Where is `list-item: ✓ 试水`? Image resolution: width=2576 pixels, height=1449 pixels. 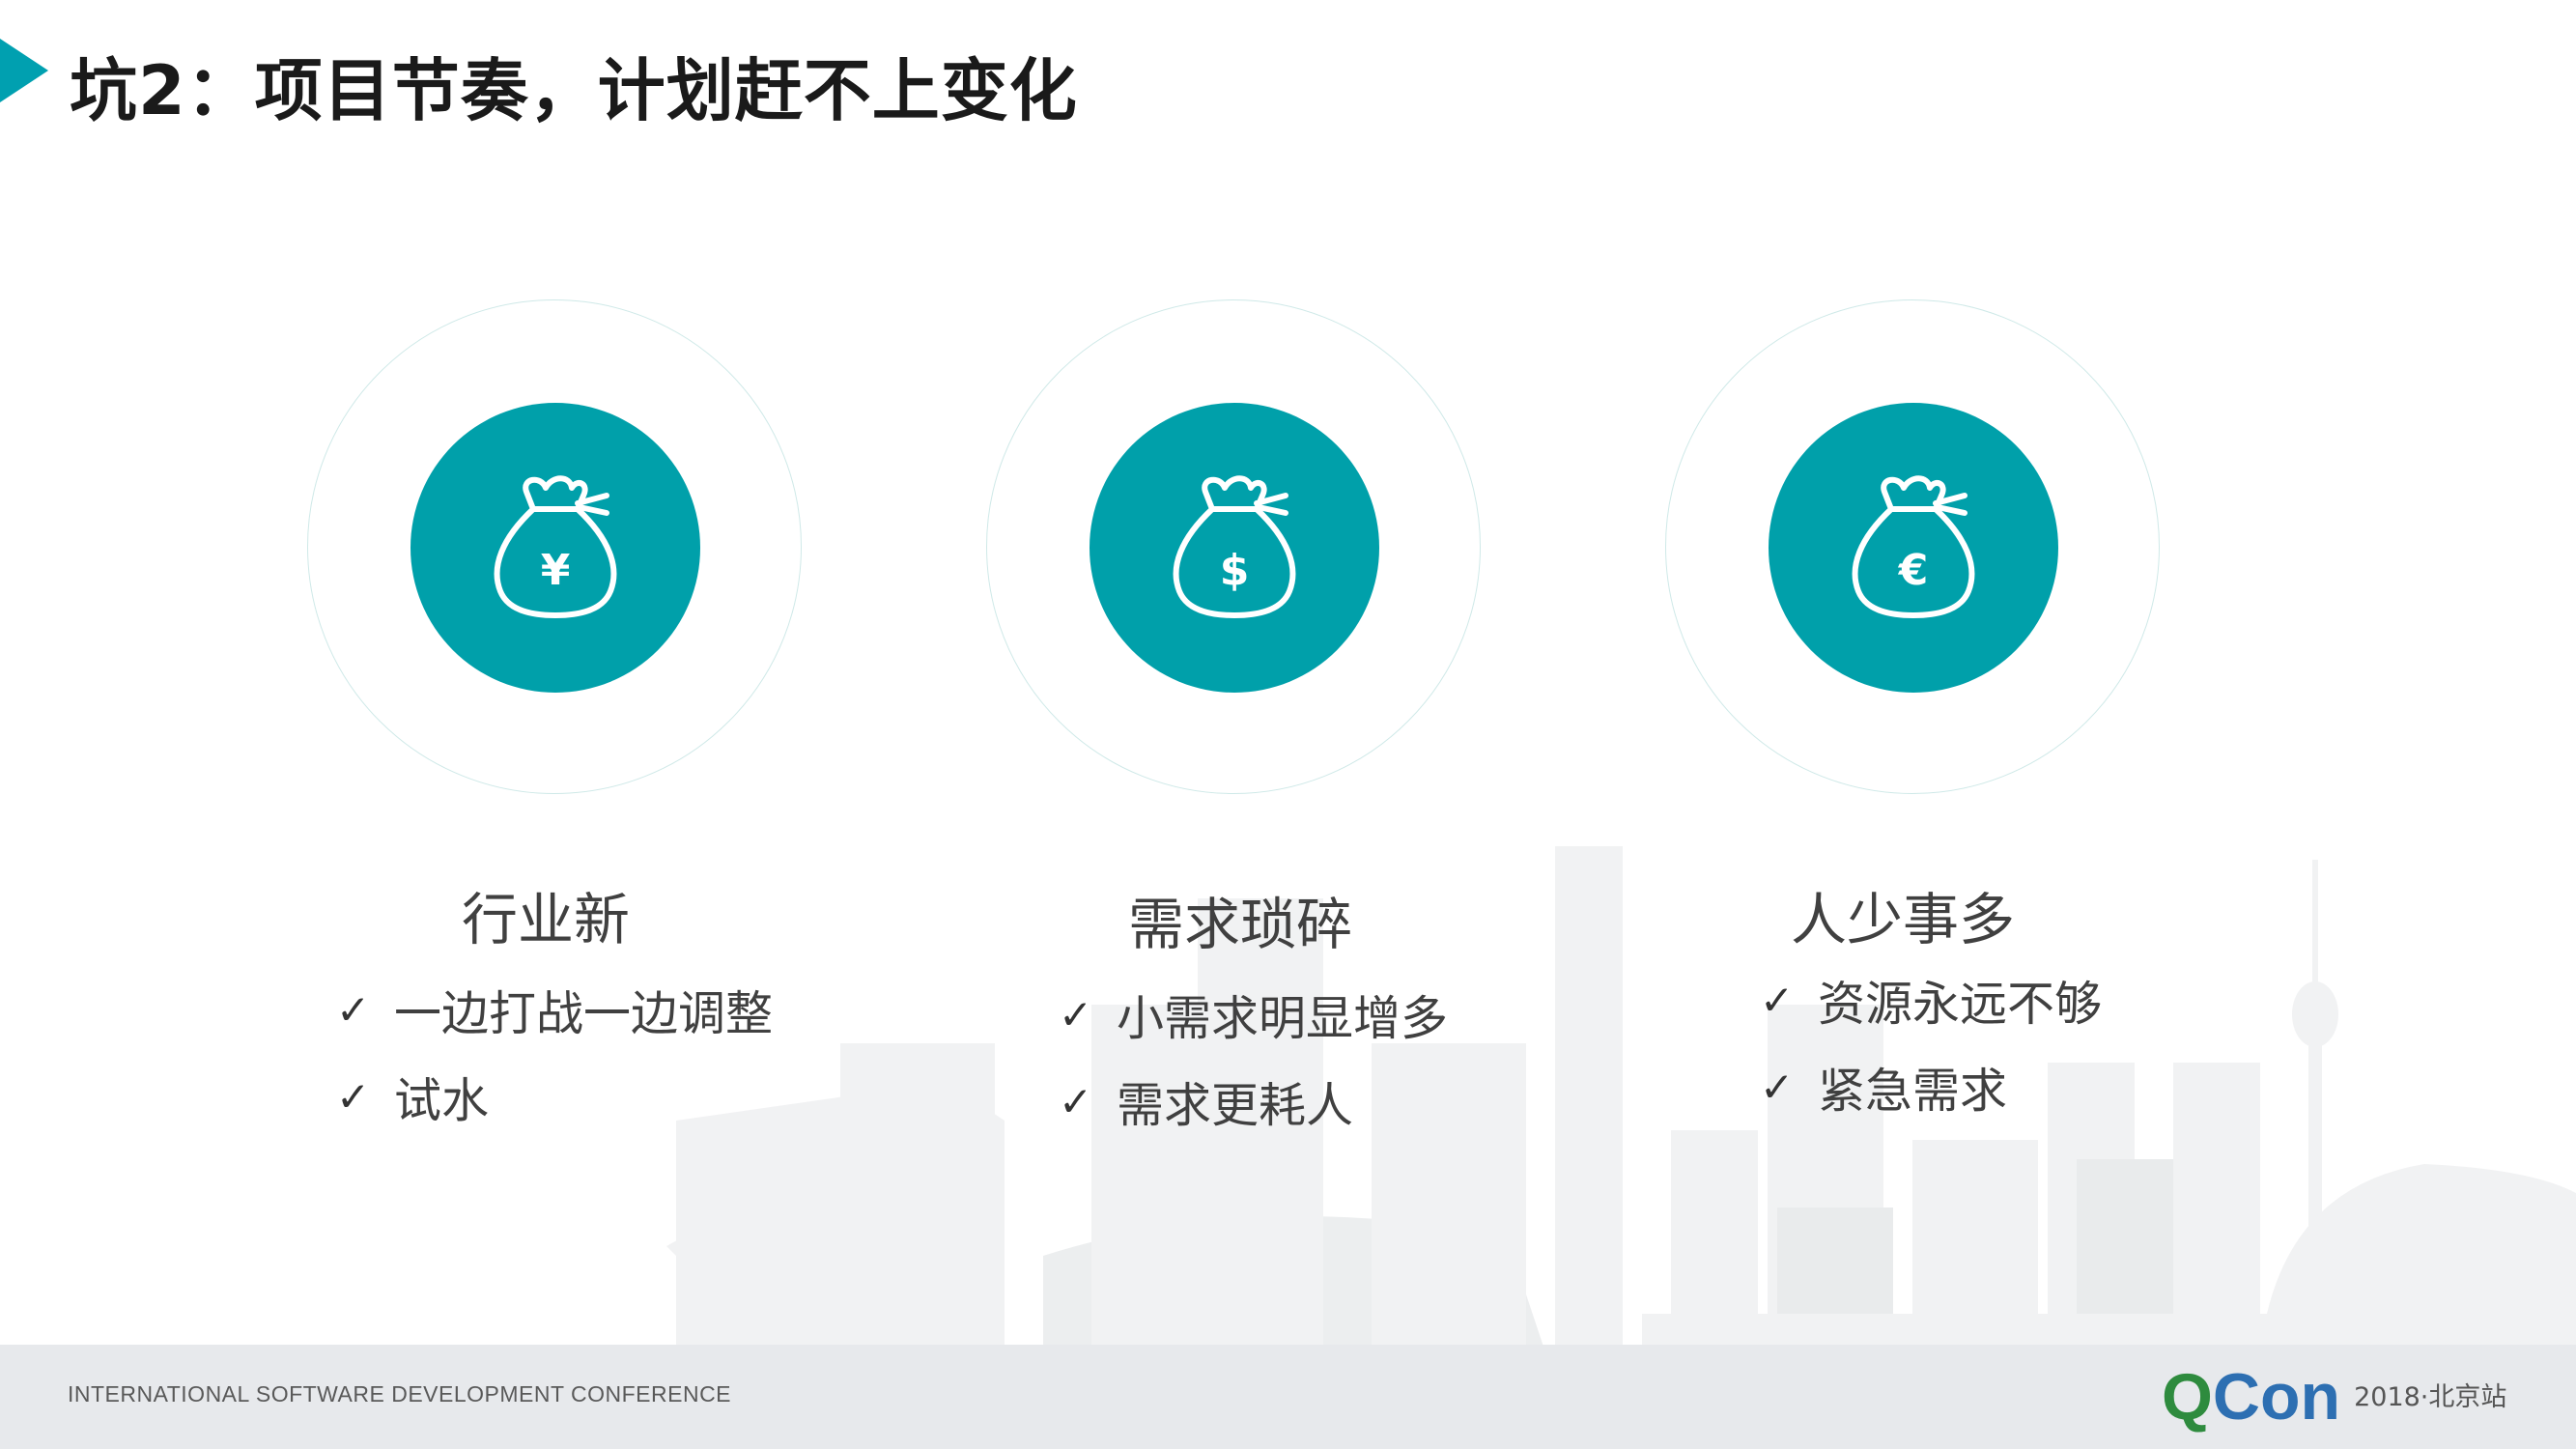
list-item: ✓ 试水 is located at coordinates (413, 1100).